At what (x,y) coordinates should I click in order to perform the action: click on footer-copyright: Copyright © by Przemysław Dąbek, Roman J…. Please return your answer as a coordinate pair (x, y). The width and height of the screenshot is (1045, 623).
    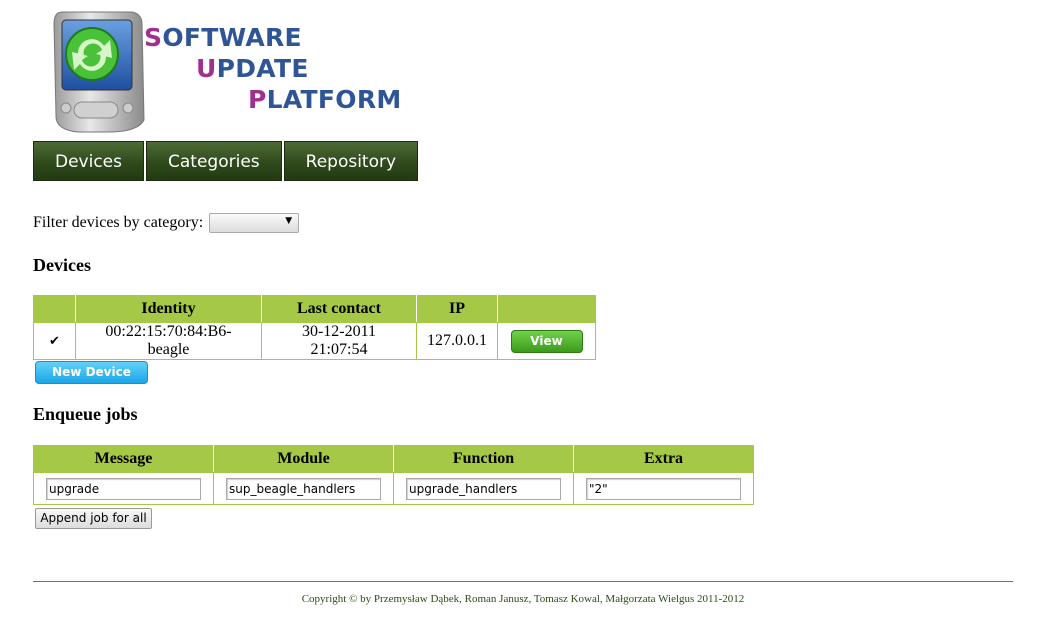
    Looking at the image, I should click on (523, 599).